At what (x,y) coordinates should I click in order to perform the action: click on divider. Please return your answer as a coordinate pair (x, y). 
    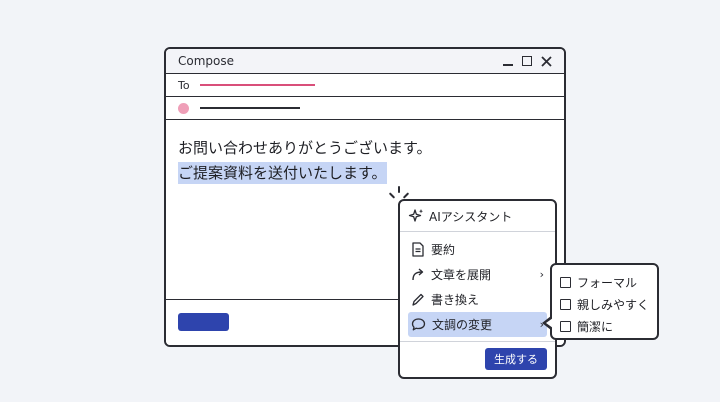
    Looking at the image, I should click on (477, 342).